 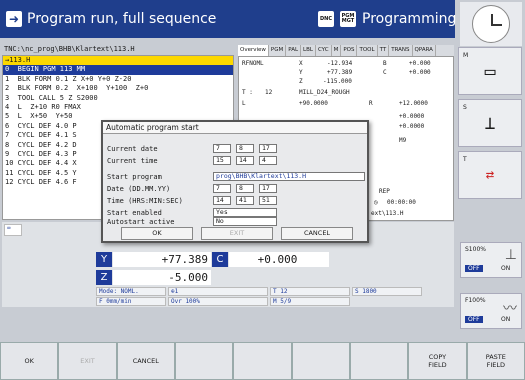 What do you see at coordinates (387, 291) in the screenshot?
I see `speed-info: S 1800` at bounding box center [387, 291].